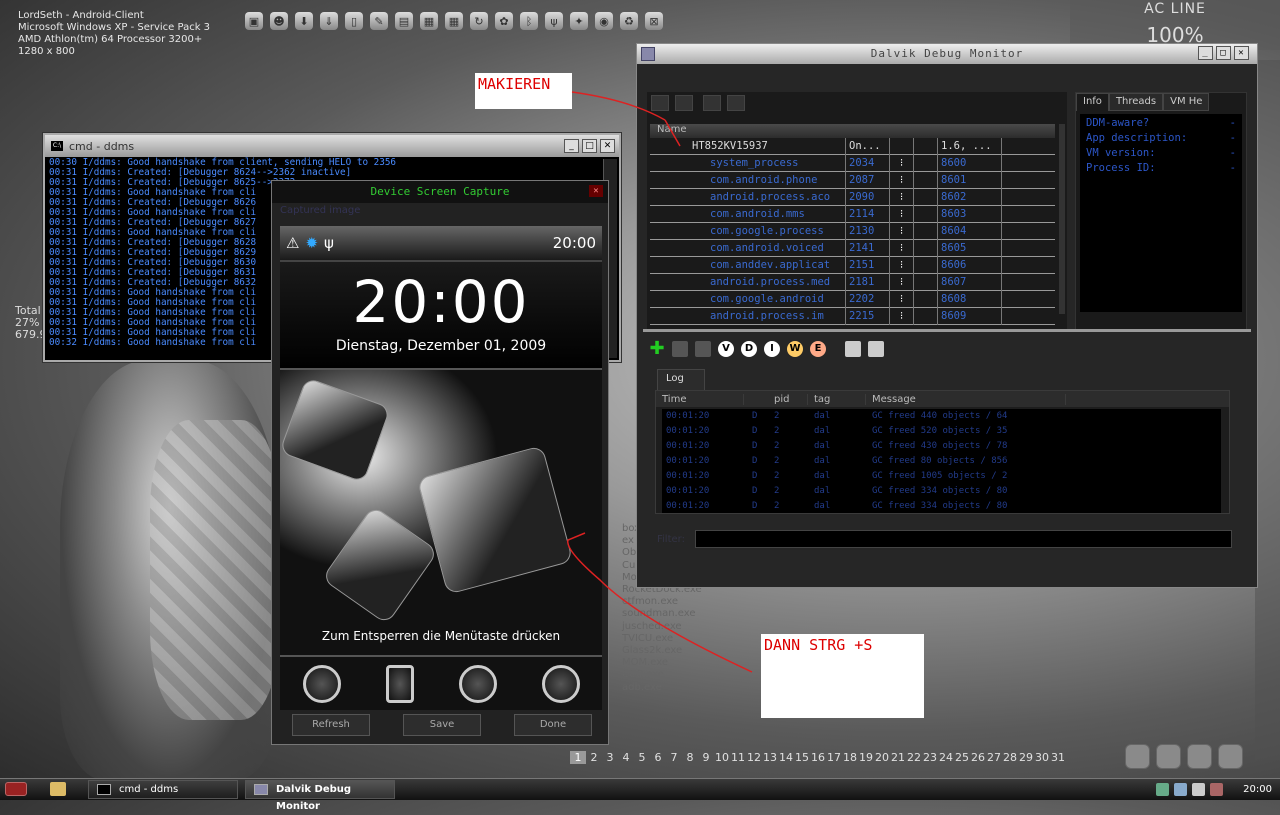  Describe the element at coordinates (642, 757) in the screenshot. I see `page-5: 5` at that location.